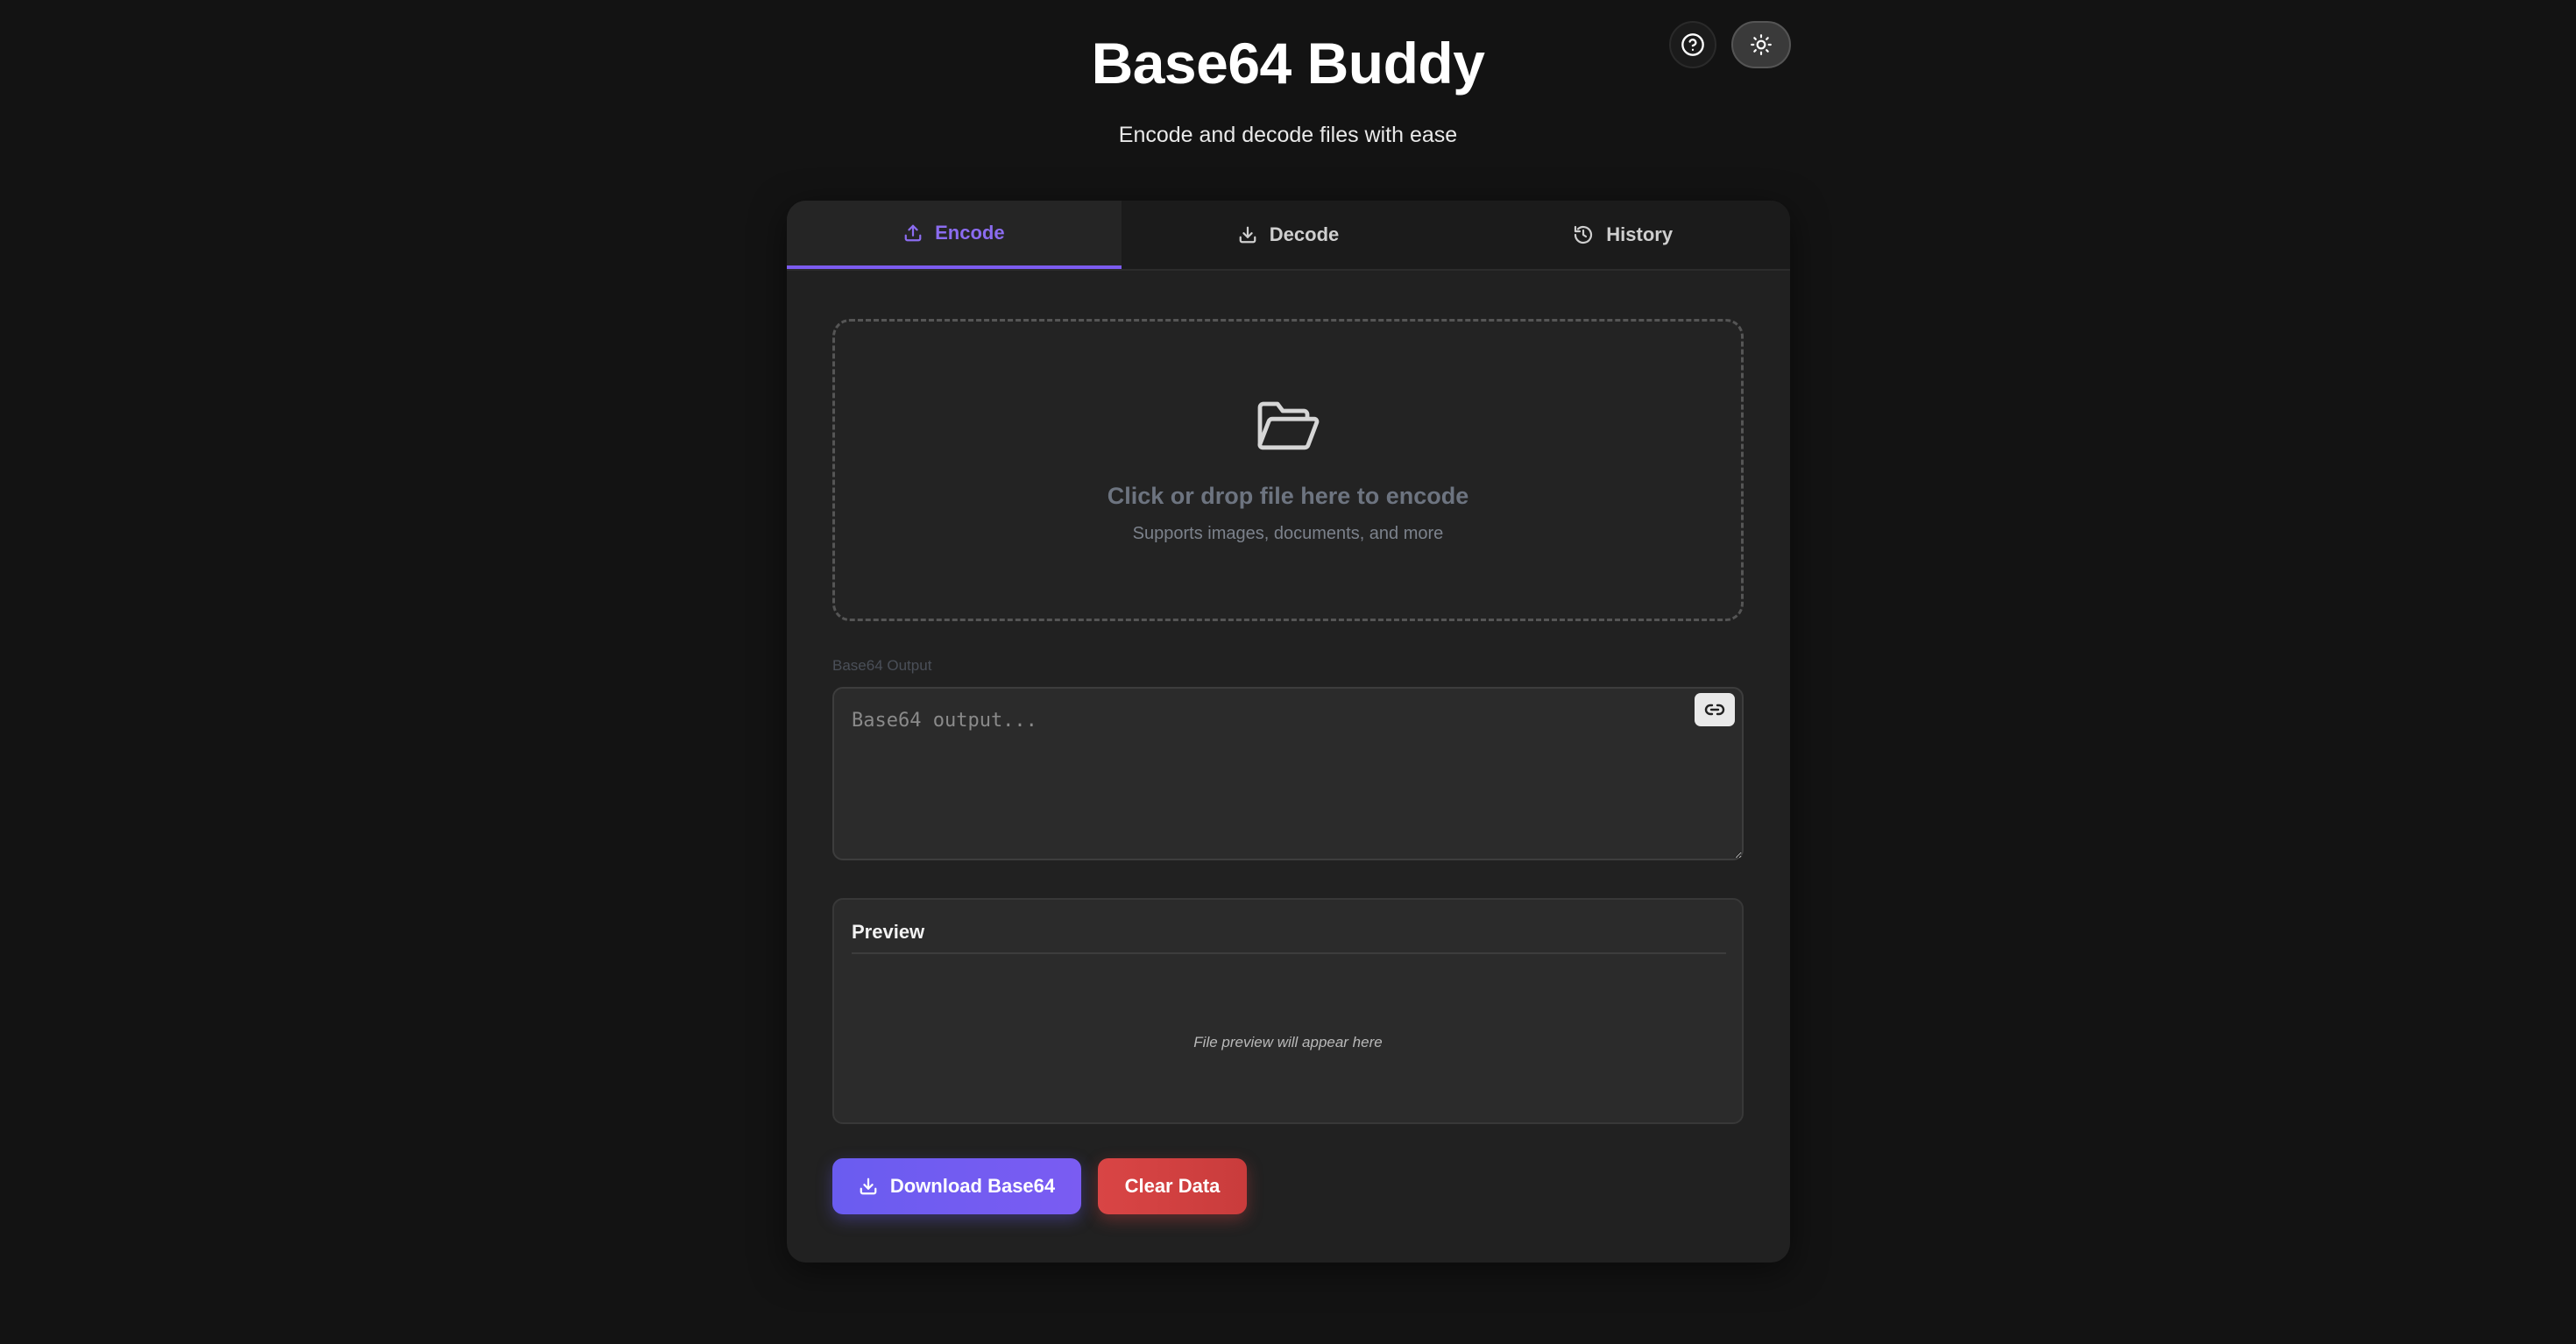 The width and height of the screenshot is (2576, 1344). I want to click on tab-encode-label: Encode, so click(970, 233).